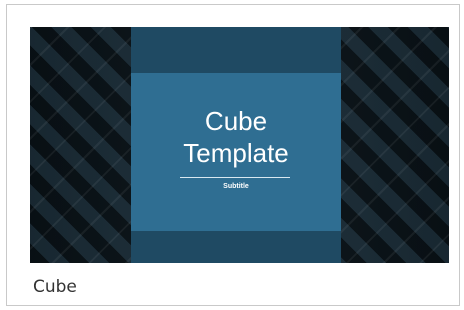 This screenshot has width=464, height=310. I want to click on title-divider, so click(235, 177).